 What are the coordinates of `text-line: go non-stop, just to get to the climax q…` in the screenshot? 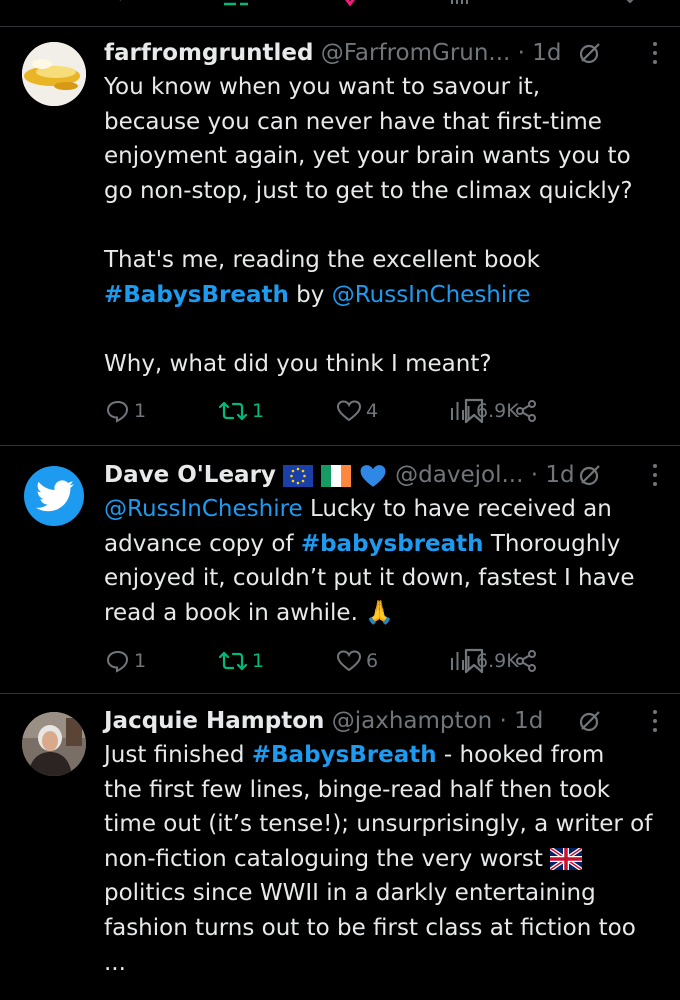 It's located at (368, 190).